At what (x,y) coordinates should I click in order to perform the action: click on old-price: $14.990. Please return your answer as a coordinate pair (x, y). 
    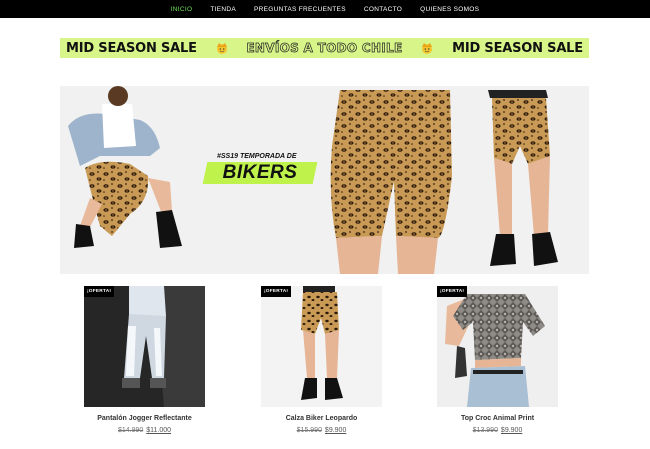
    Looking at the image, I should click on (130, 430).